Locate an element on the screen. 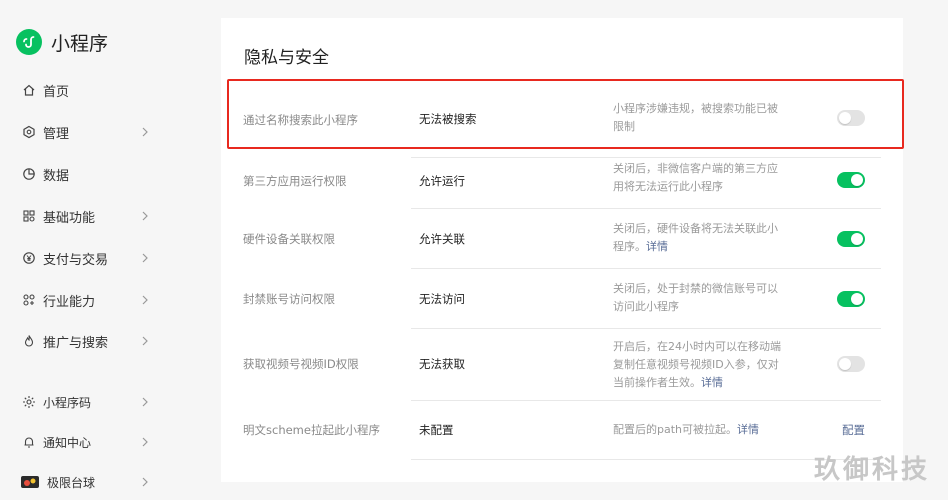  avatar-icon is located at coordinates (30, 482).